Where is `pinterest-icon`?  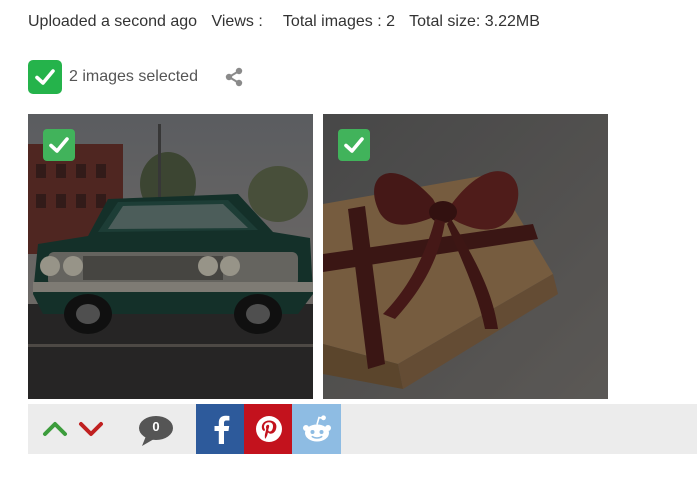 pinterest-icon is located at coordinates (268, 429).